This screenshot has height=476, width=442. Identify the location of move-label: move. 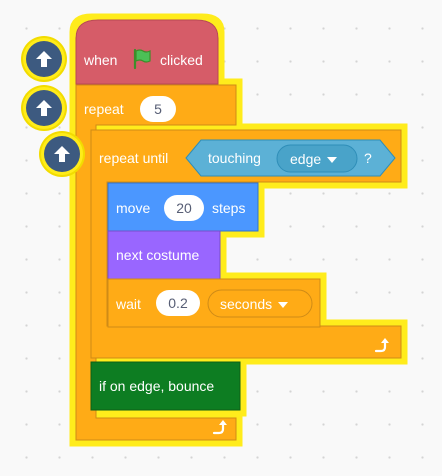
(133, 208).